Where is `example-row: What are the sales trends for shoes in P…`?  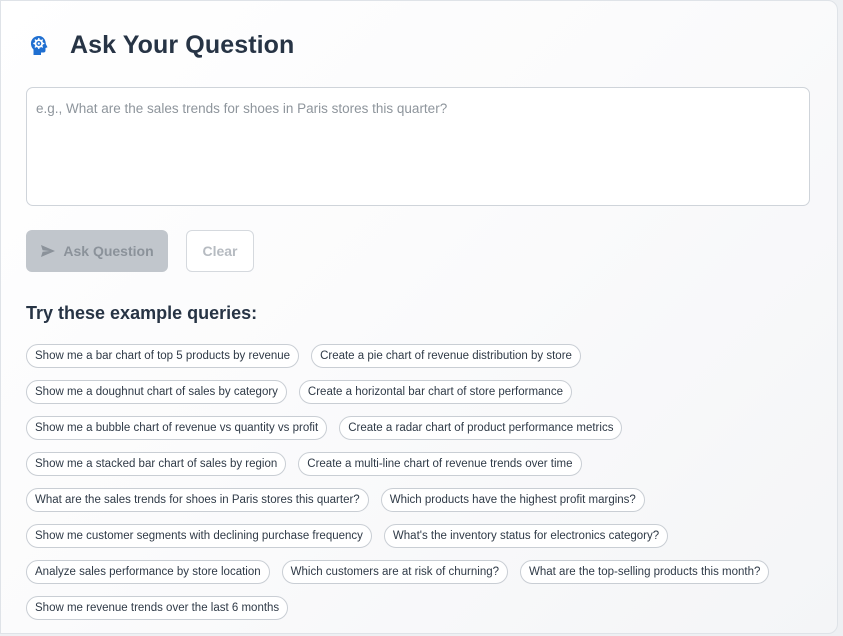 example-row: What are the sales trends for shoes in P… is located at coordinates (335, 500).